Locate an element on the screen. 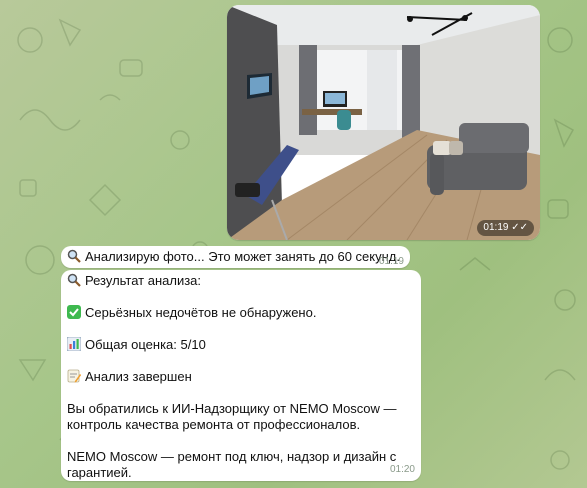 The width and height of the screenshot is (587, 488). score-text: Общая оценка: 5/10 is located at coordinates (145, 344).